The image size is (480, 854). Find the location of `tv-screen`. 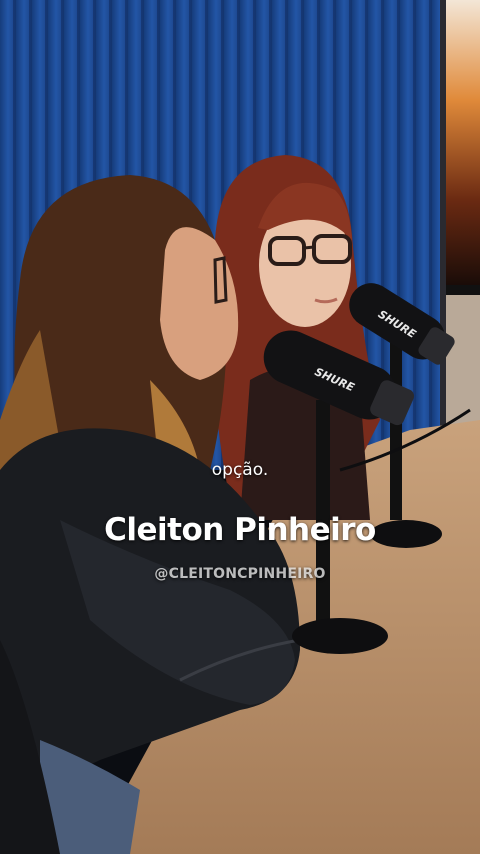

tv-screen is located at coordinates (463, 142).